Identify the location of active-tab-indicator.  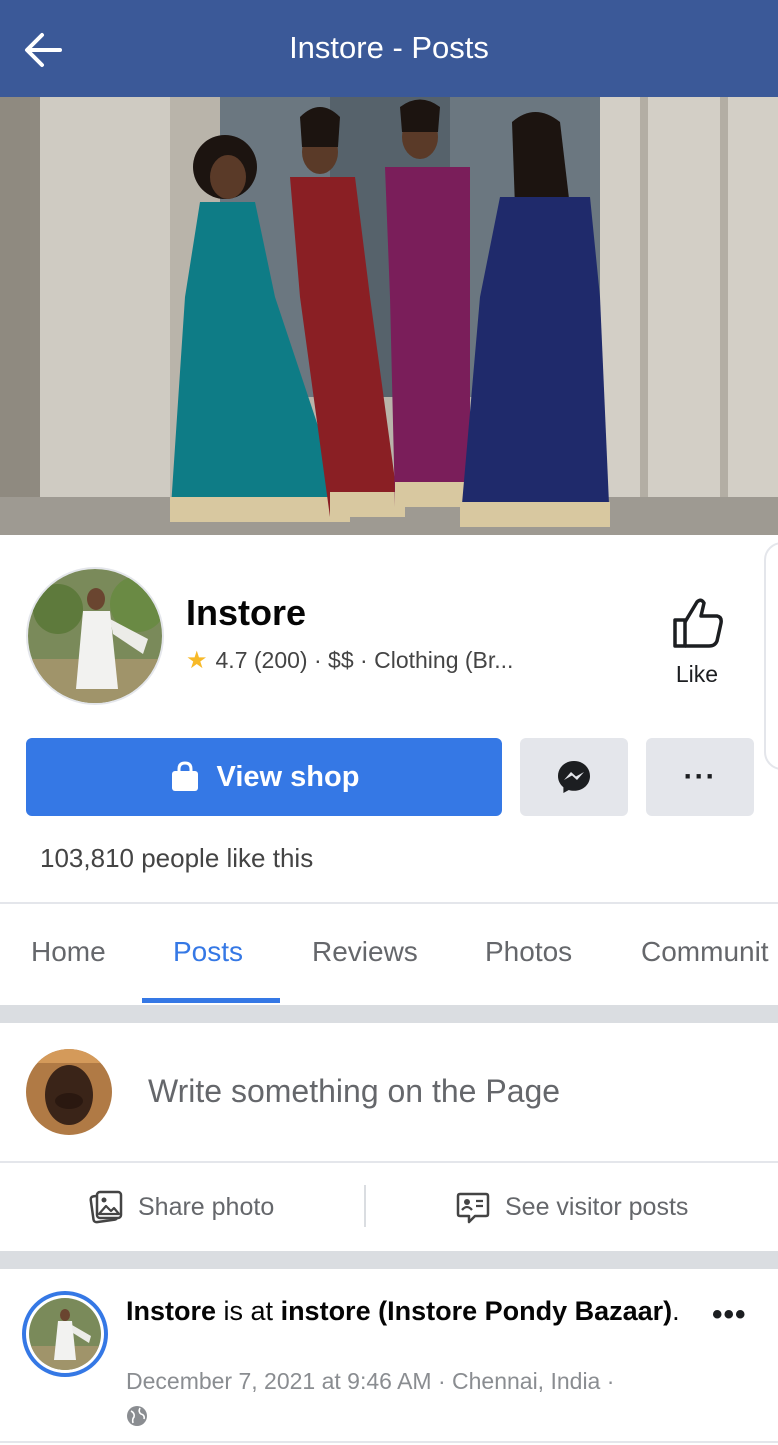
(211, 1000).